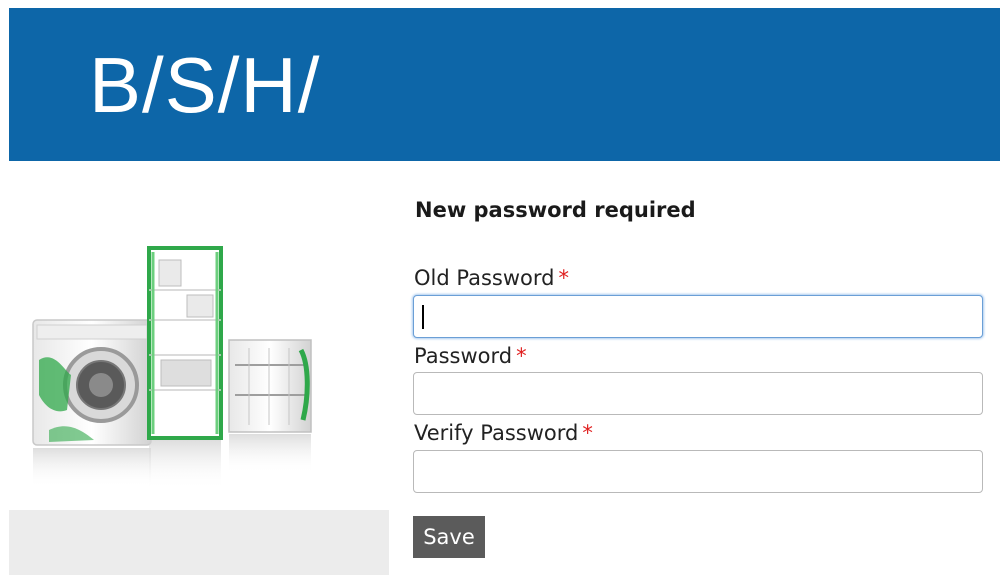 Image resolution: width=1000 pixels, height=575 pixels. Describe the element at coordinates (199, 542) in the screenshot. I see `left-footer-strip` at that location.